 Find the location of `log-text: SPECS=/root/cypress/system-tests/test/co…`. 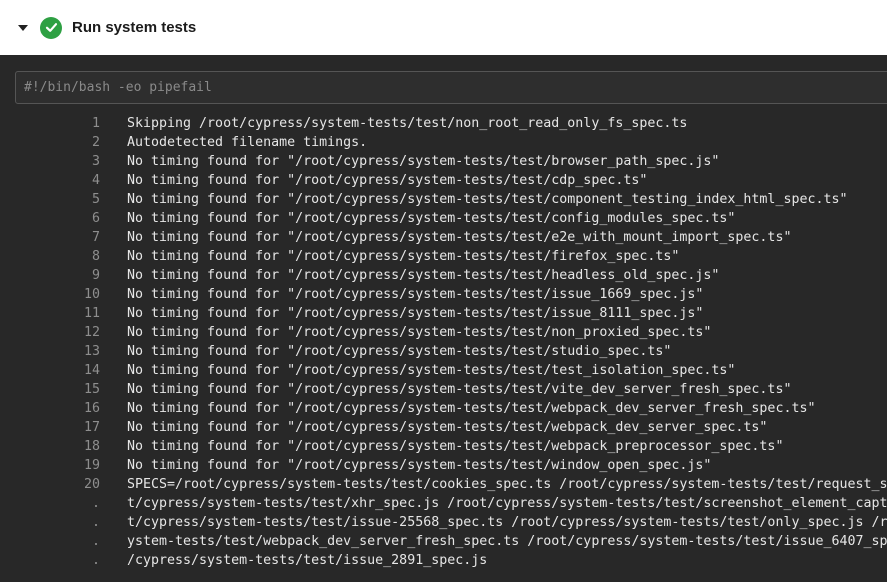

log-text: SPECS=/root/cypress/system-tests/test/co… is located at coordinates (507, 484).